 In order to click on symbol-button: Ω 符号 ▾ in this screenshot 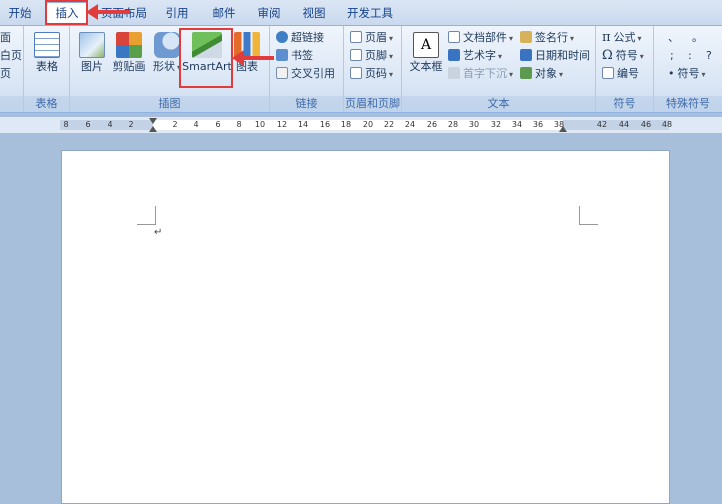, I will do `click(623, 55)`.